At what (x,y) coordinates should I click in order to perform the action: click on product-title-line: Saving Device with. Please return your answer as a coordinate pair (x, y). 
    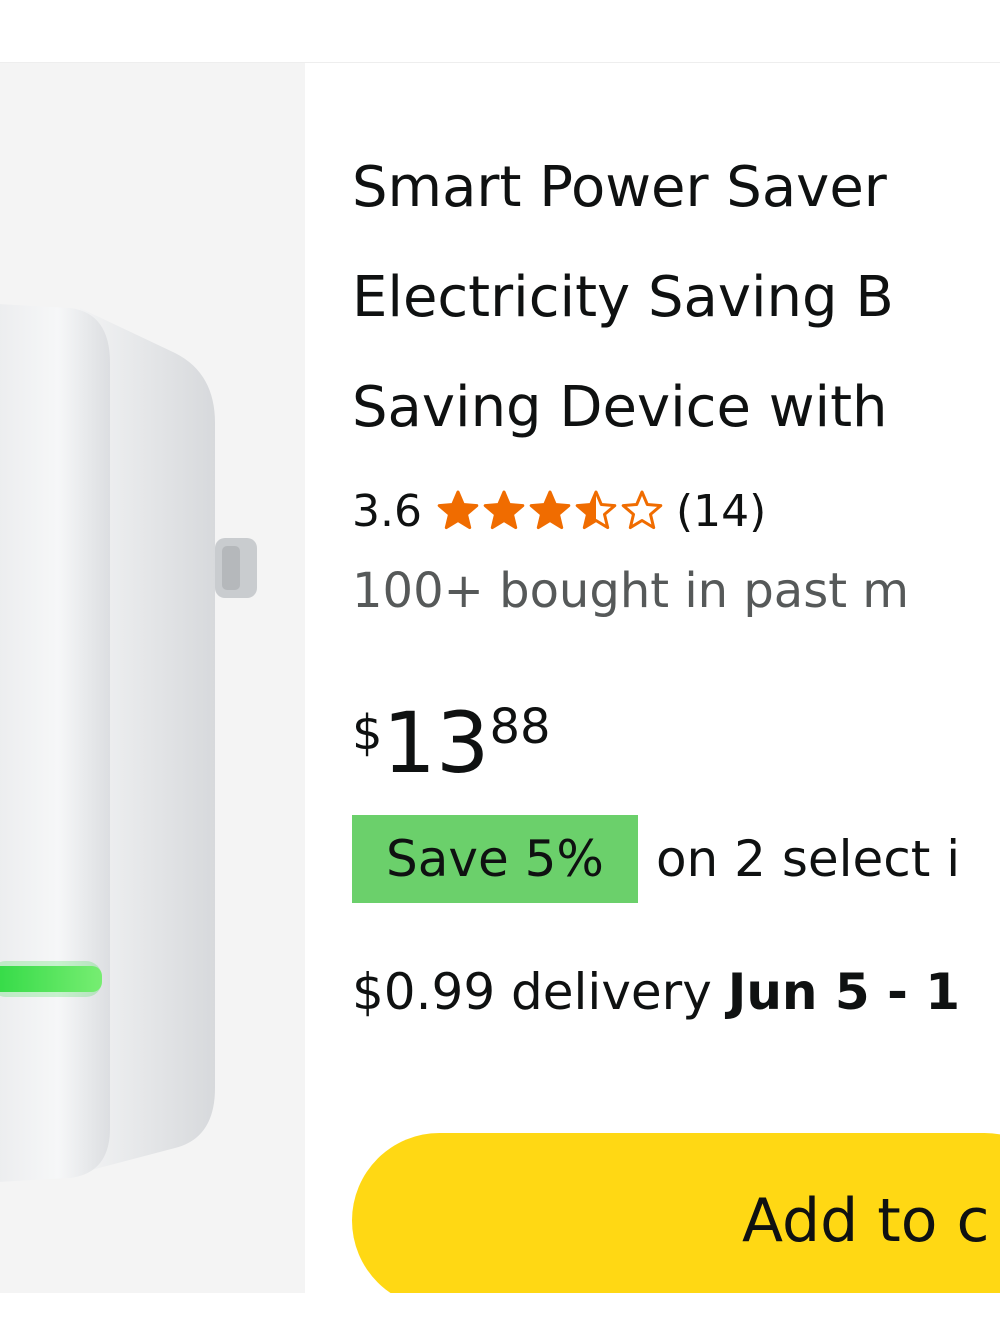
    Looking at the image, I should click on (620, 407).